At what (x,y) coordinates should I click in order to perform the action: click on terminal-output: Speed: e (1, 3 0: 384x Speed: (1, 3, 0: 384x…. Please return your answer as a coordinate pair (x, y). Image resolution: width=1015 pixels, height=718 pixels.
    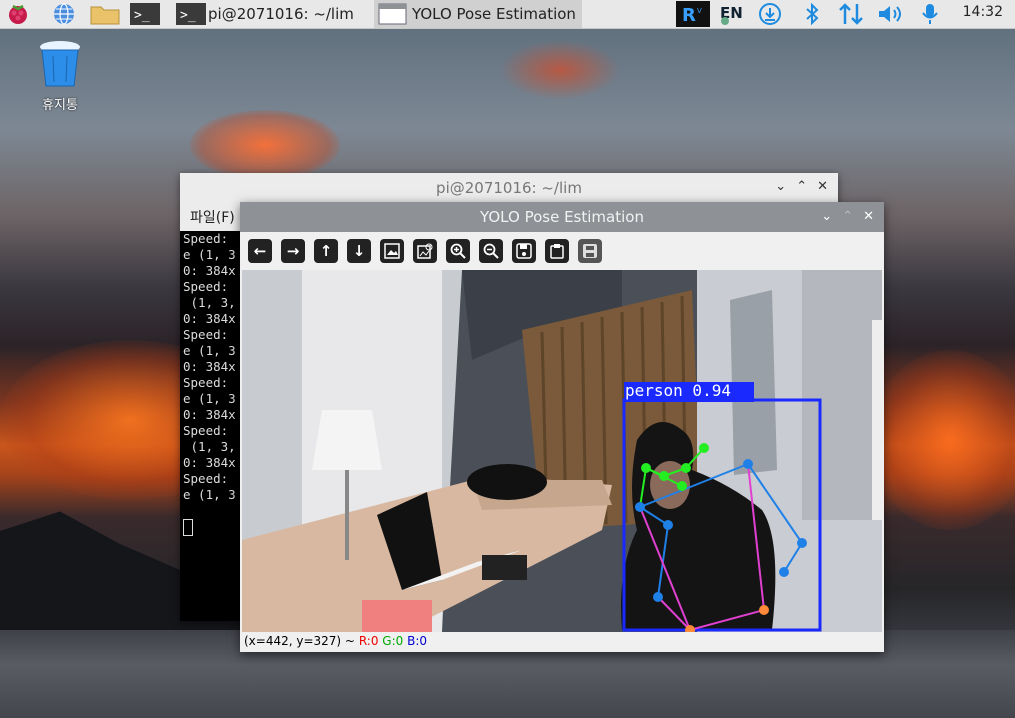
    Looking at the image, I should click on (212, 426).